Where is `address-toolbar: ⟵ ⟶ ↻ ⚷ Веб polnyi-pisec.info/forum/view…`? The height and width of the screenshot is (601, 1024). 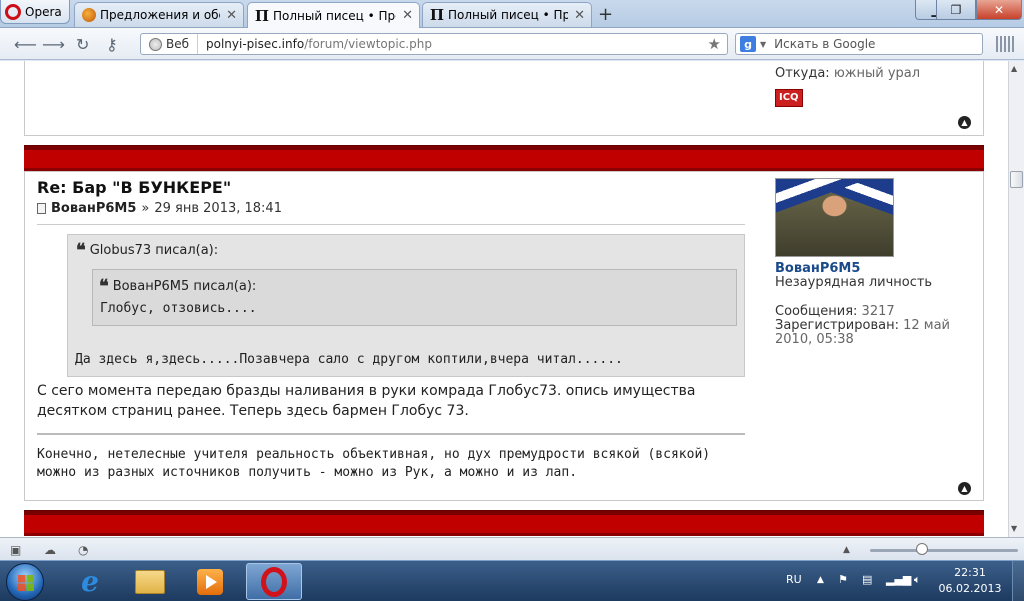
address-toolbar: ⟵ ⟶ ↻ ⚷ Веб polnyi-pisec.info/forum/view… is located at coordinates (512, 44).